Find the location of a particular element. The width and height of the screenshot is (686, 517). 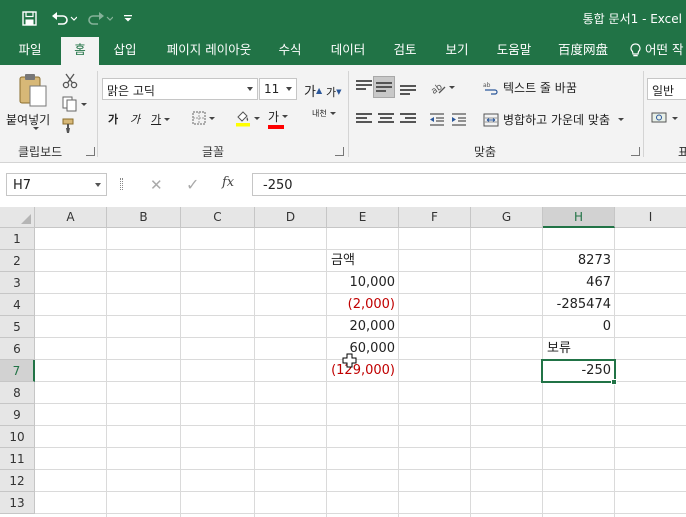

accounting-format-icon is located at coordinates (660, 118).